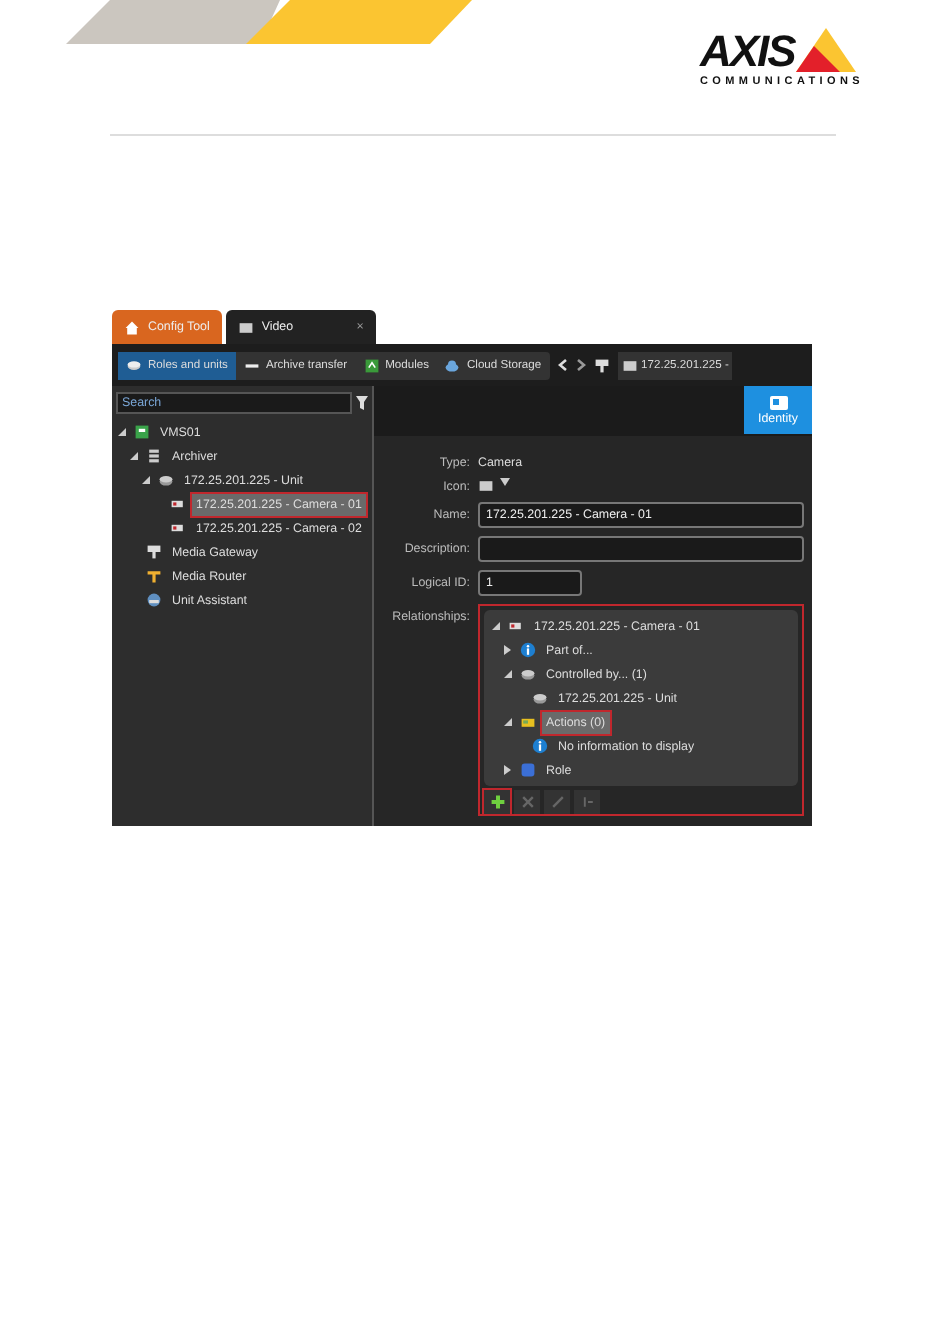  I want to click on add-icon, so click(497, 802).